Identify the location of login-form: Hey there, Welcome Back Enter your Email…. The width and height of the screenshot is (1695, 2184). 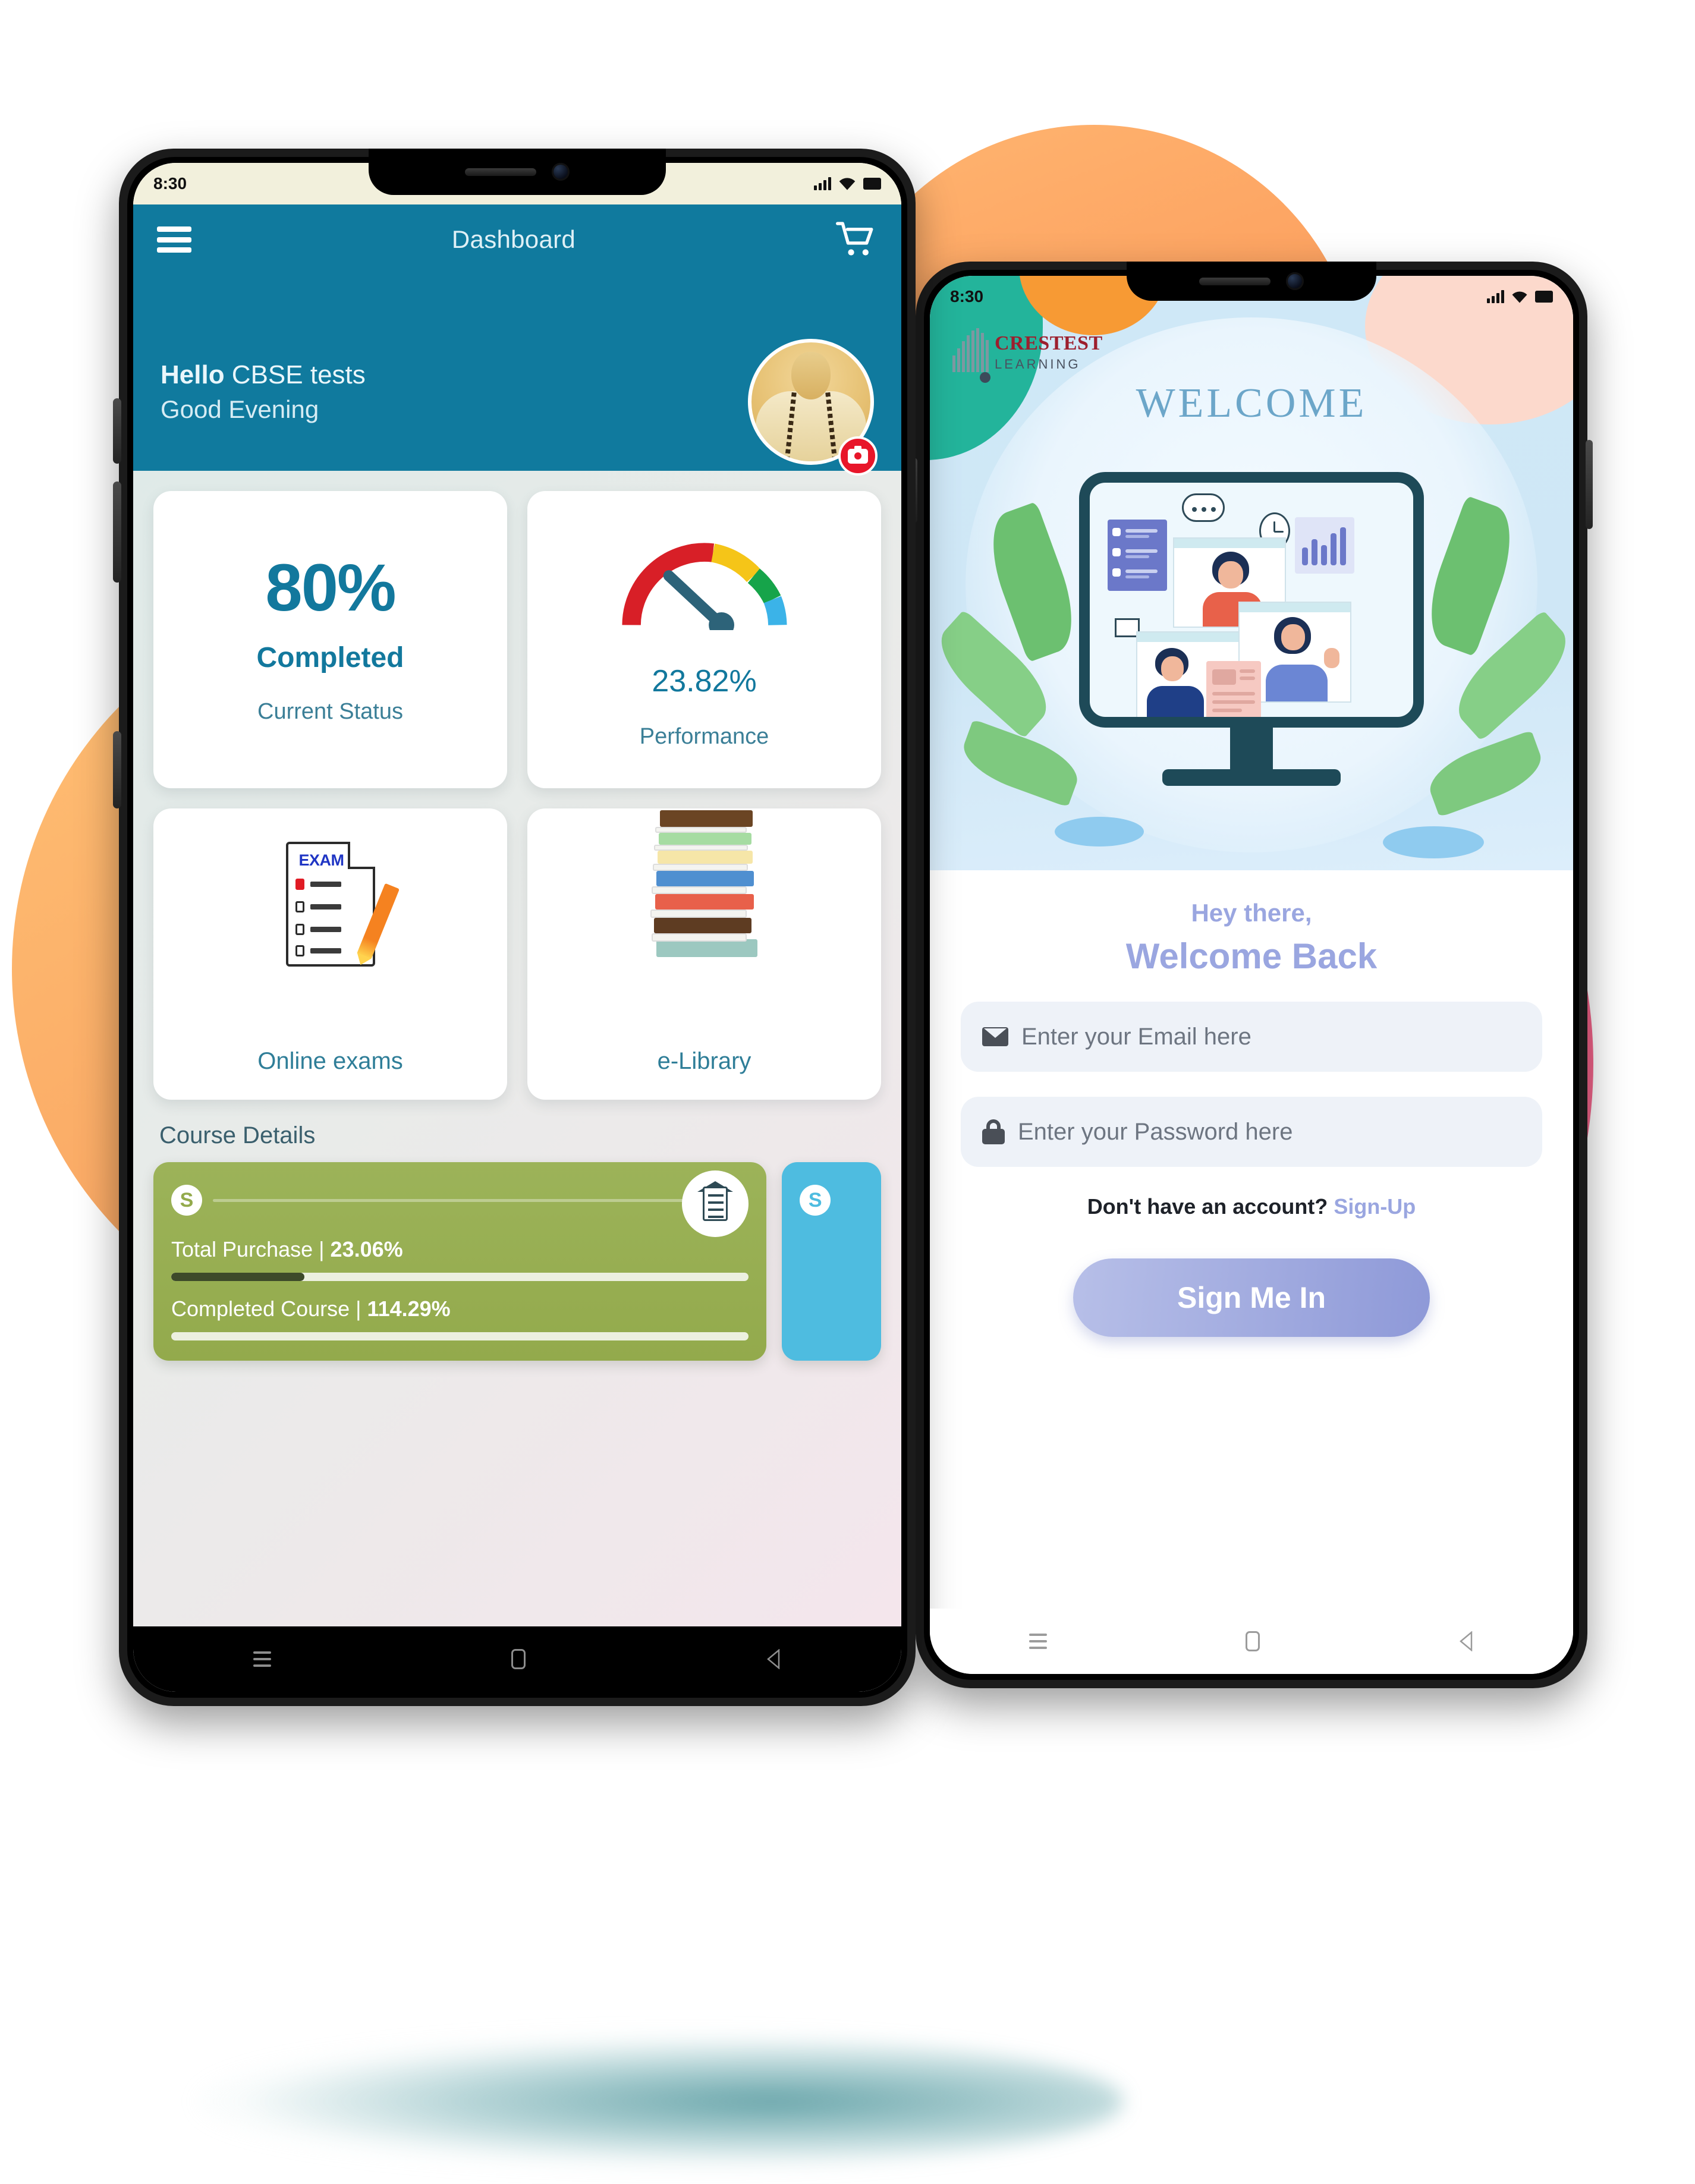
(1252, 1272).